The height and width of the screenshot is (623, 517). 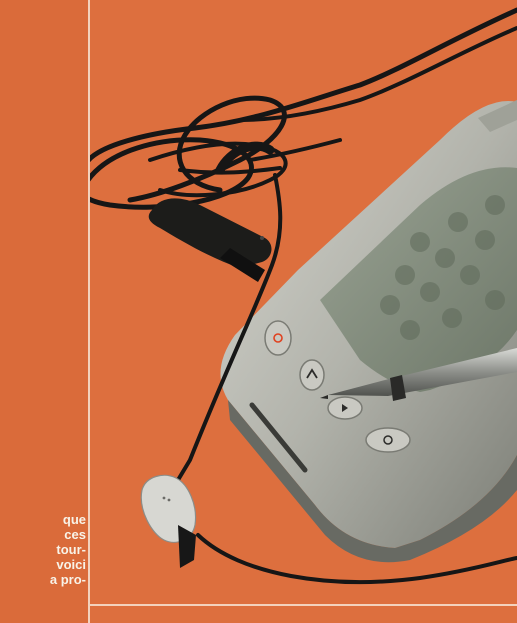 What do you see at coordinates (67, 579) in the screenshot?
I see `text-line-5: a pro-` at bounding box center [67, 579].